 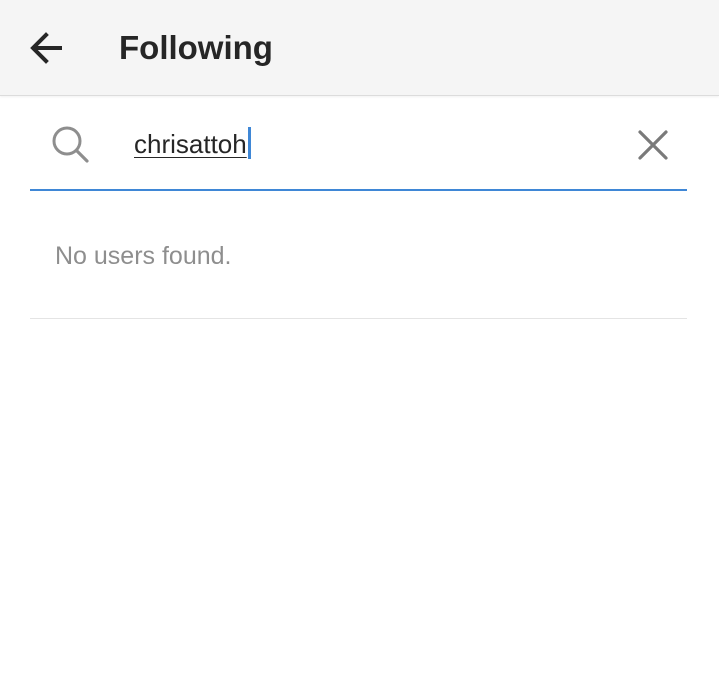 I want to click on search-bar: chrisattoh, so click(x=358, y=143).